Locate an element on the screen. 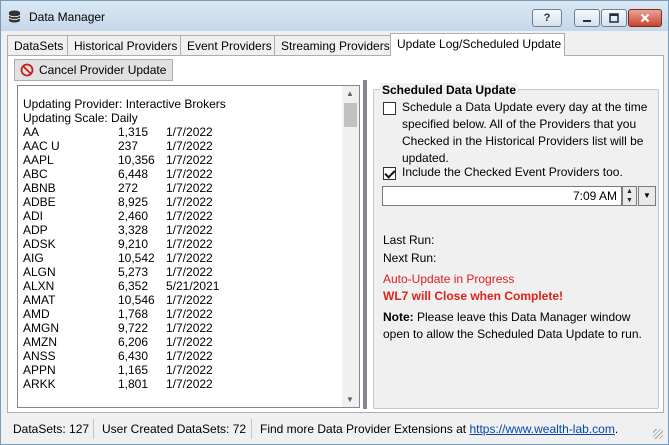 This screenshot has width=669, height=445. log-row: ADI 2,460 1/7/2022 is located at coordinates (124, 216).